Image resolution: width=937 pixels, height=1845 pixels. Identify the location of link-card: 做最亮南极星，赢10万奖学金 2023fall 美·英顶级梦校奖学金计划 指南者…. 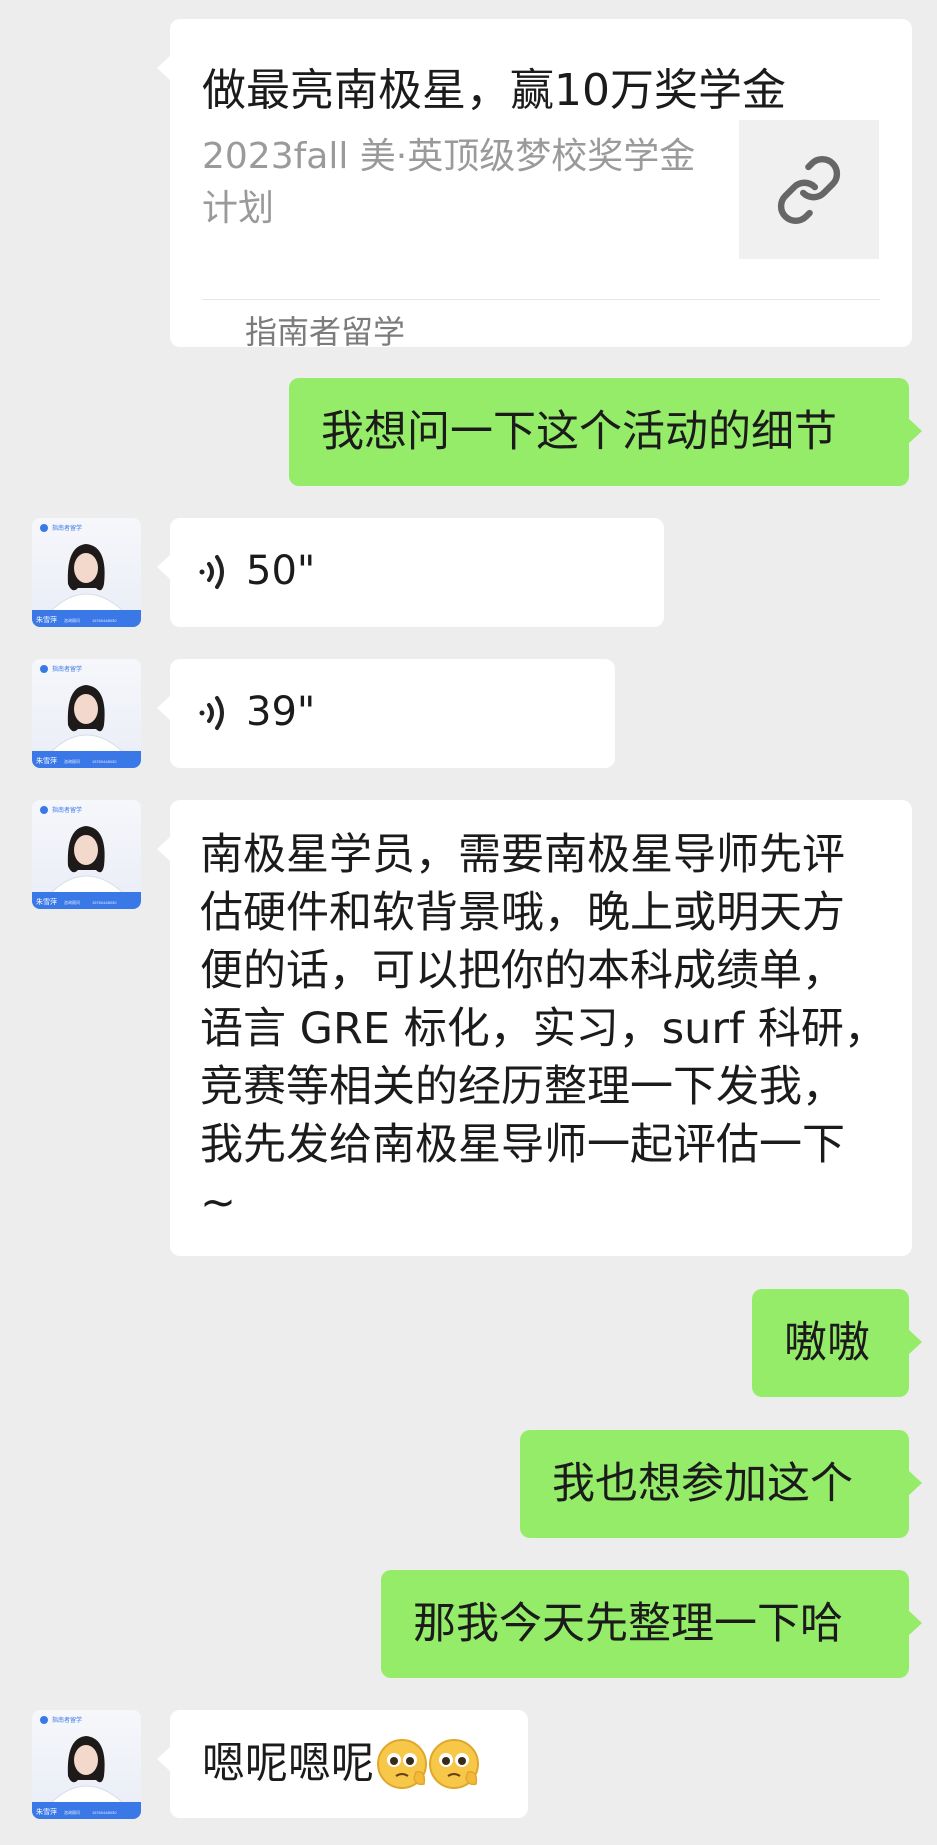
(534, 185).